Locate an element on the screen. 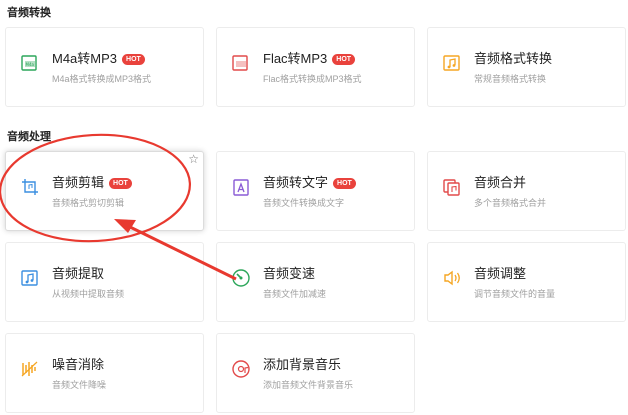 The height and width of the screenshot is (415, 628). speaker-icon is located at coordinates (452, 278).